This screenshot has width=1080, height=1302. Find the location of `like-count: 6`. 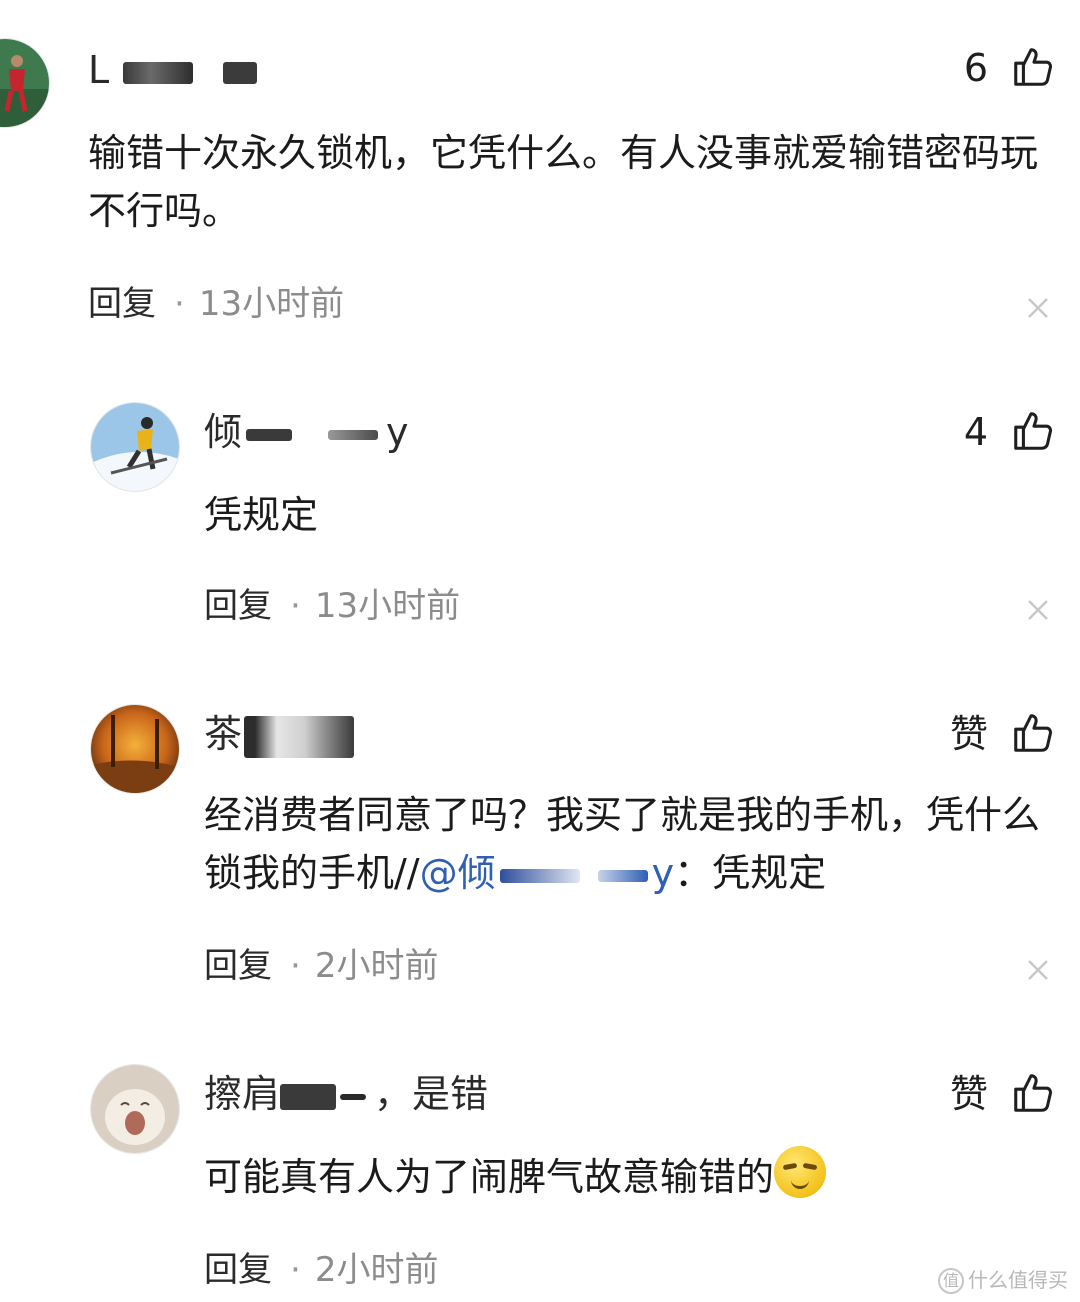

like-count: 6 is located at coordinates (975, 68).